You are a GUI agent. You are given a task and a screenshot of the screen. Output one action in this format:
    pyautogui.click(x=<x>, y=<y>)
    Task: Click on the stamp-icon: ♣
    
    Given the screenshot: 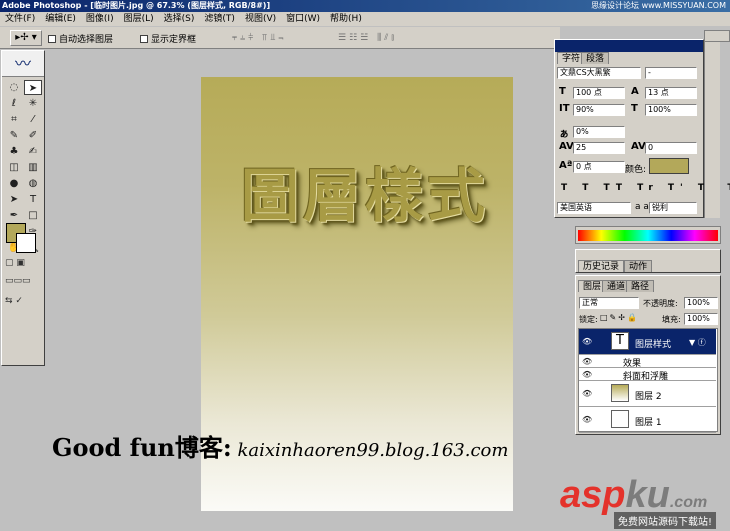 What is the action you would take?
    pyautogui.click(x=14, y=151)
    